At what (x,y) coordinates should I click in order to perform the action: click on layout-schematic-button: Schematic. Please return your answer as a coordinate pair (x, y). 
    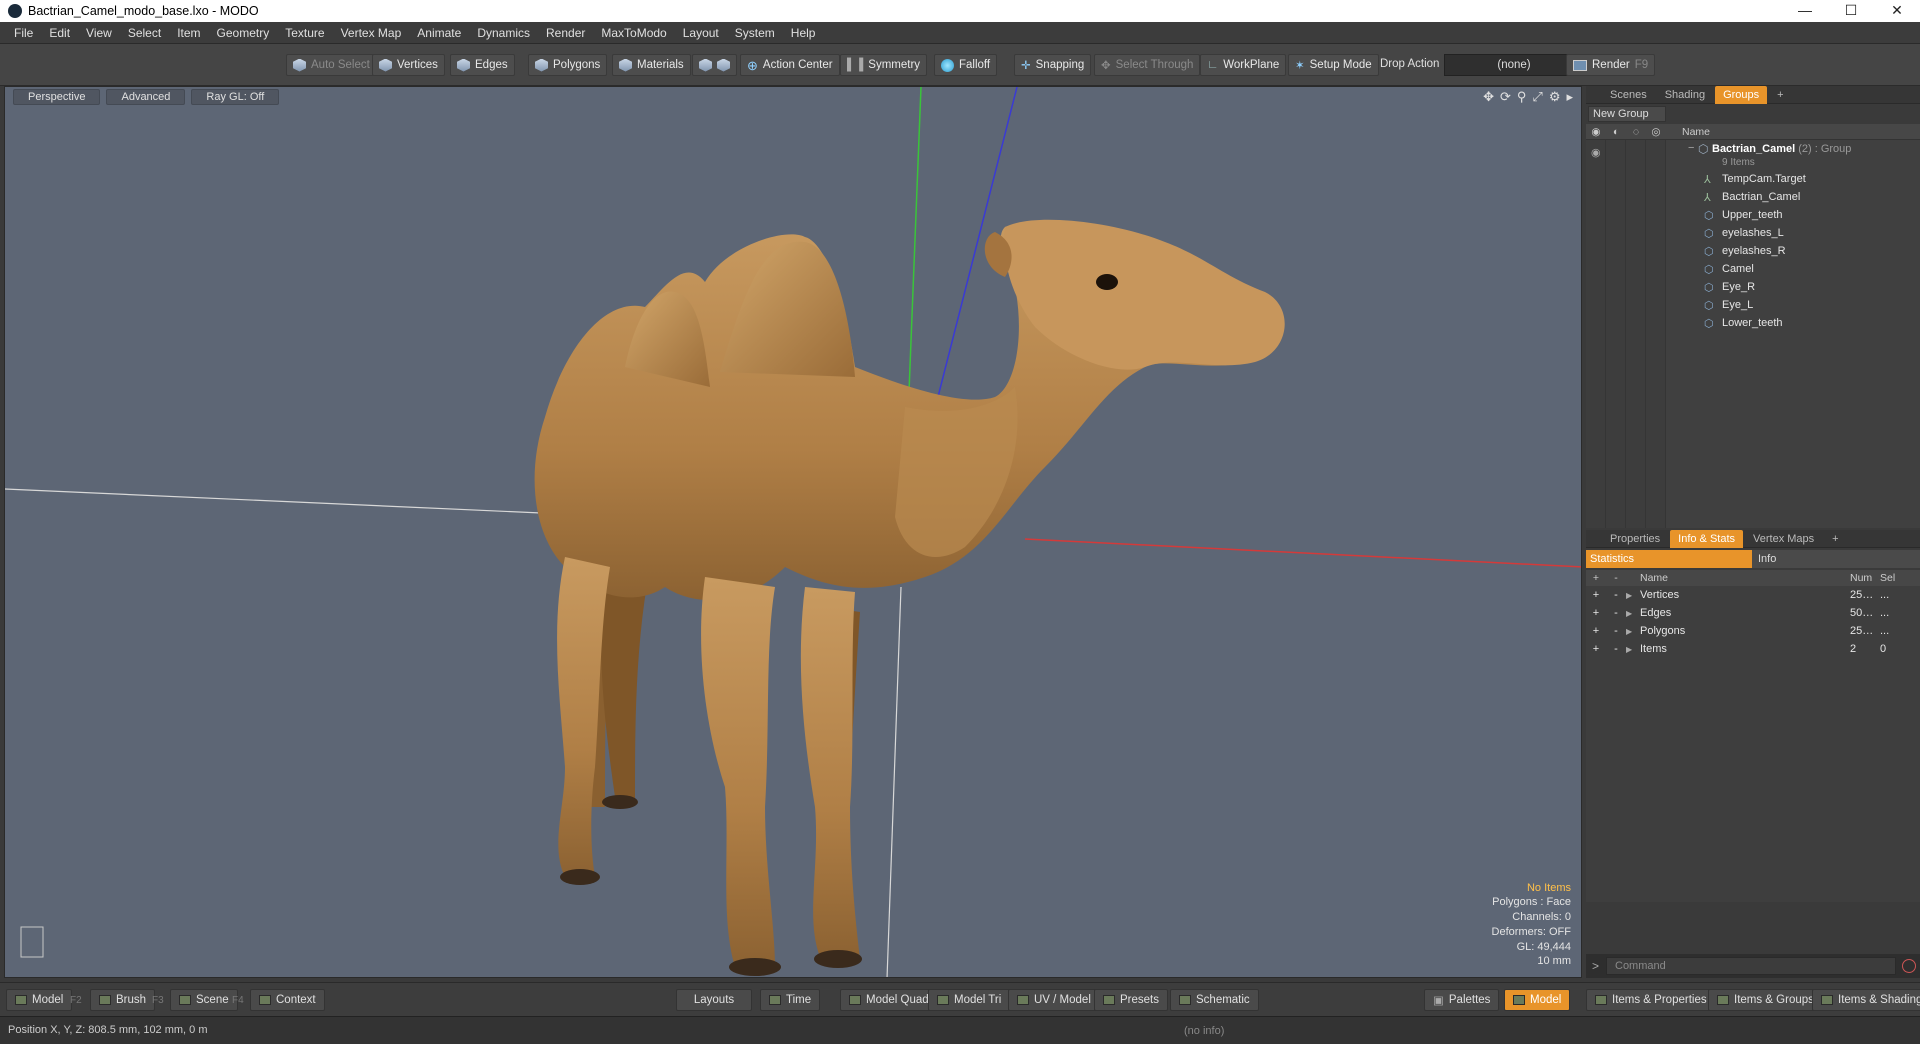
    Looking at the image, I should click on (1214, 1000).